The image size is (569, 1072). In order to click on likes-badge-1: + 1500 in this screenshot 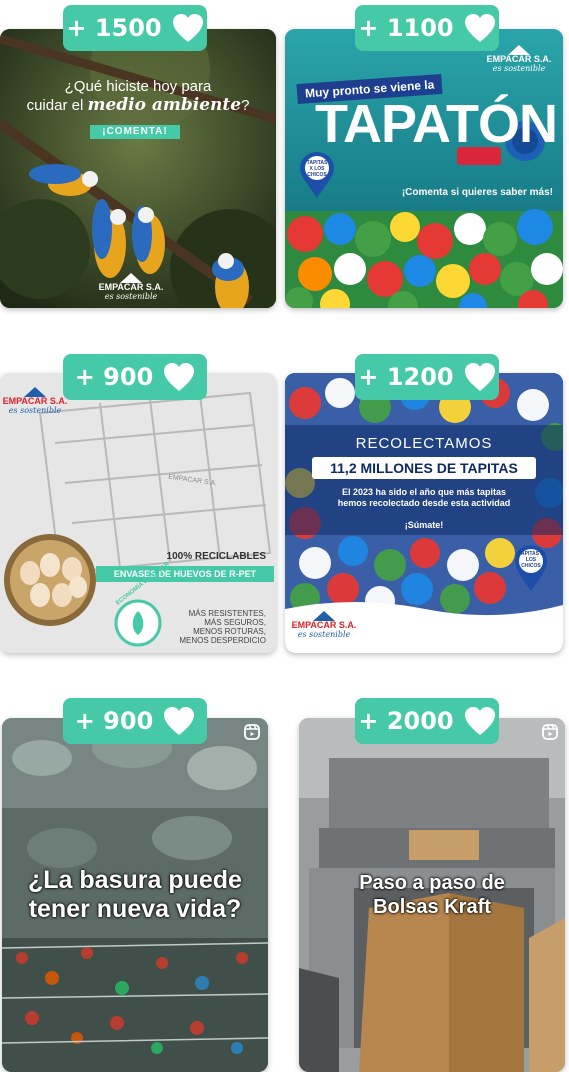, I will do `click(135, 28)`.